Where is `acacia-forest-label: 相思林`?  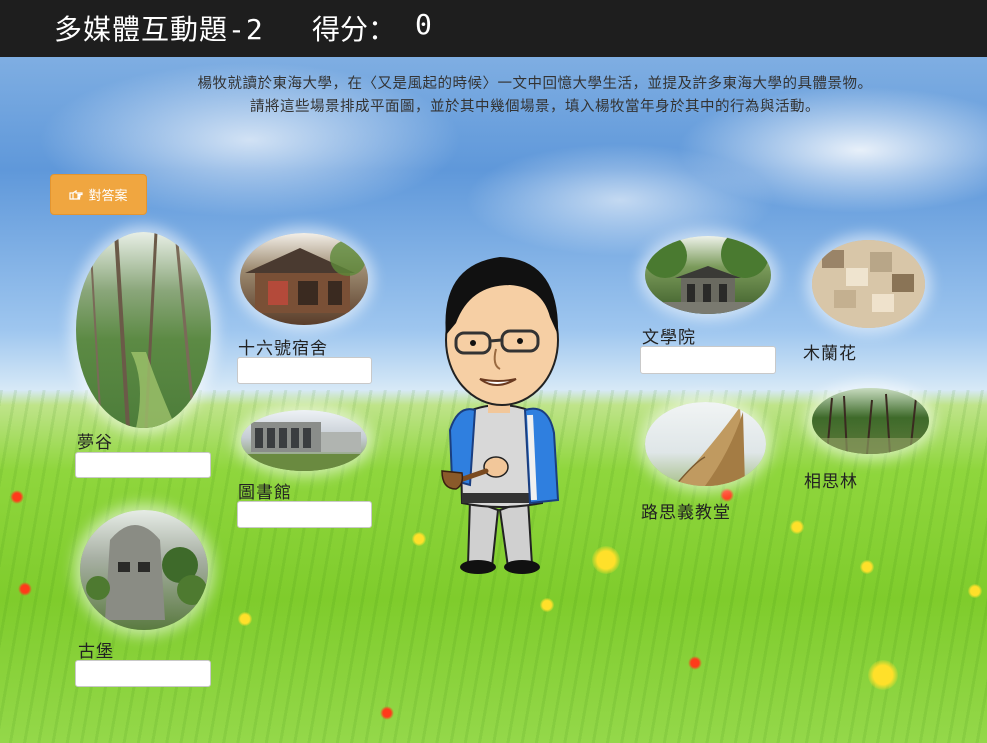
acacia-forest-label: 相思林 is located at coordinates (831, 482).